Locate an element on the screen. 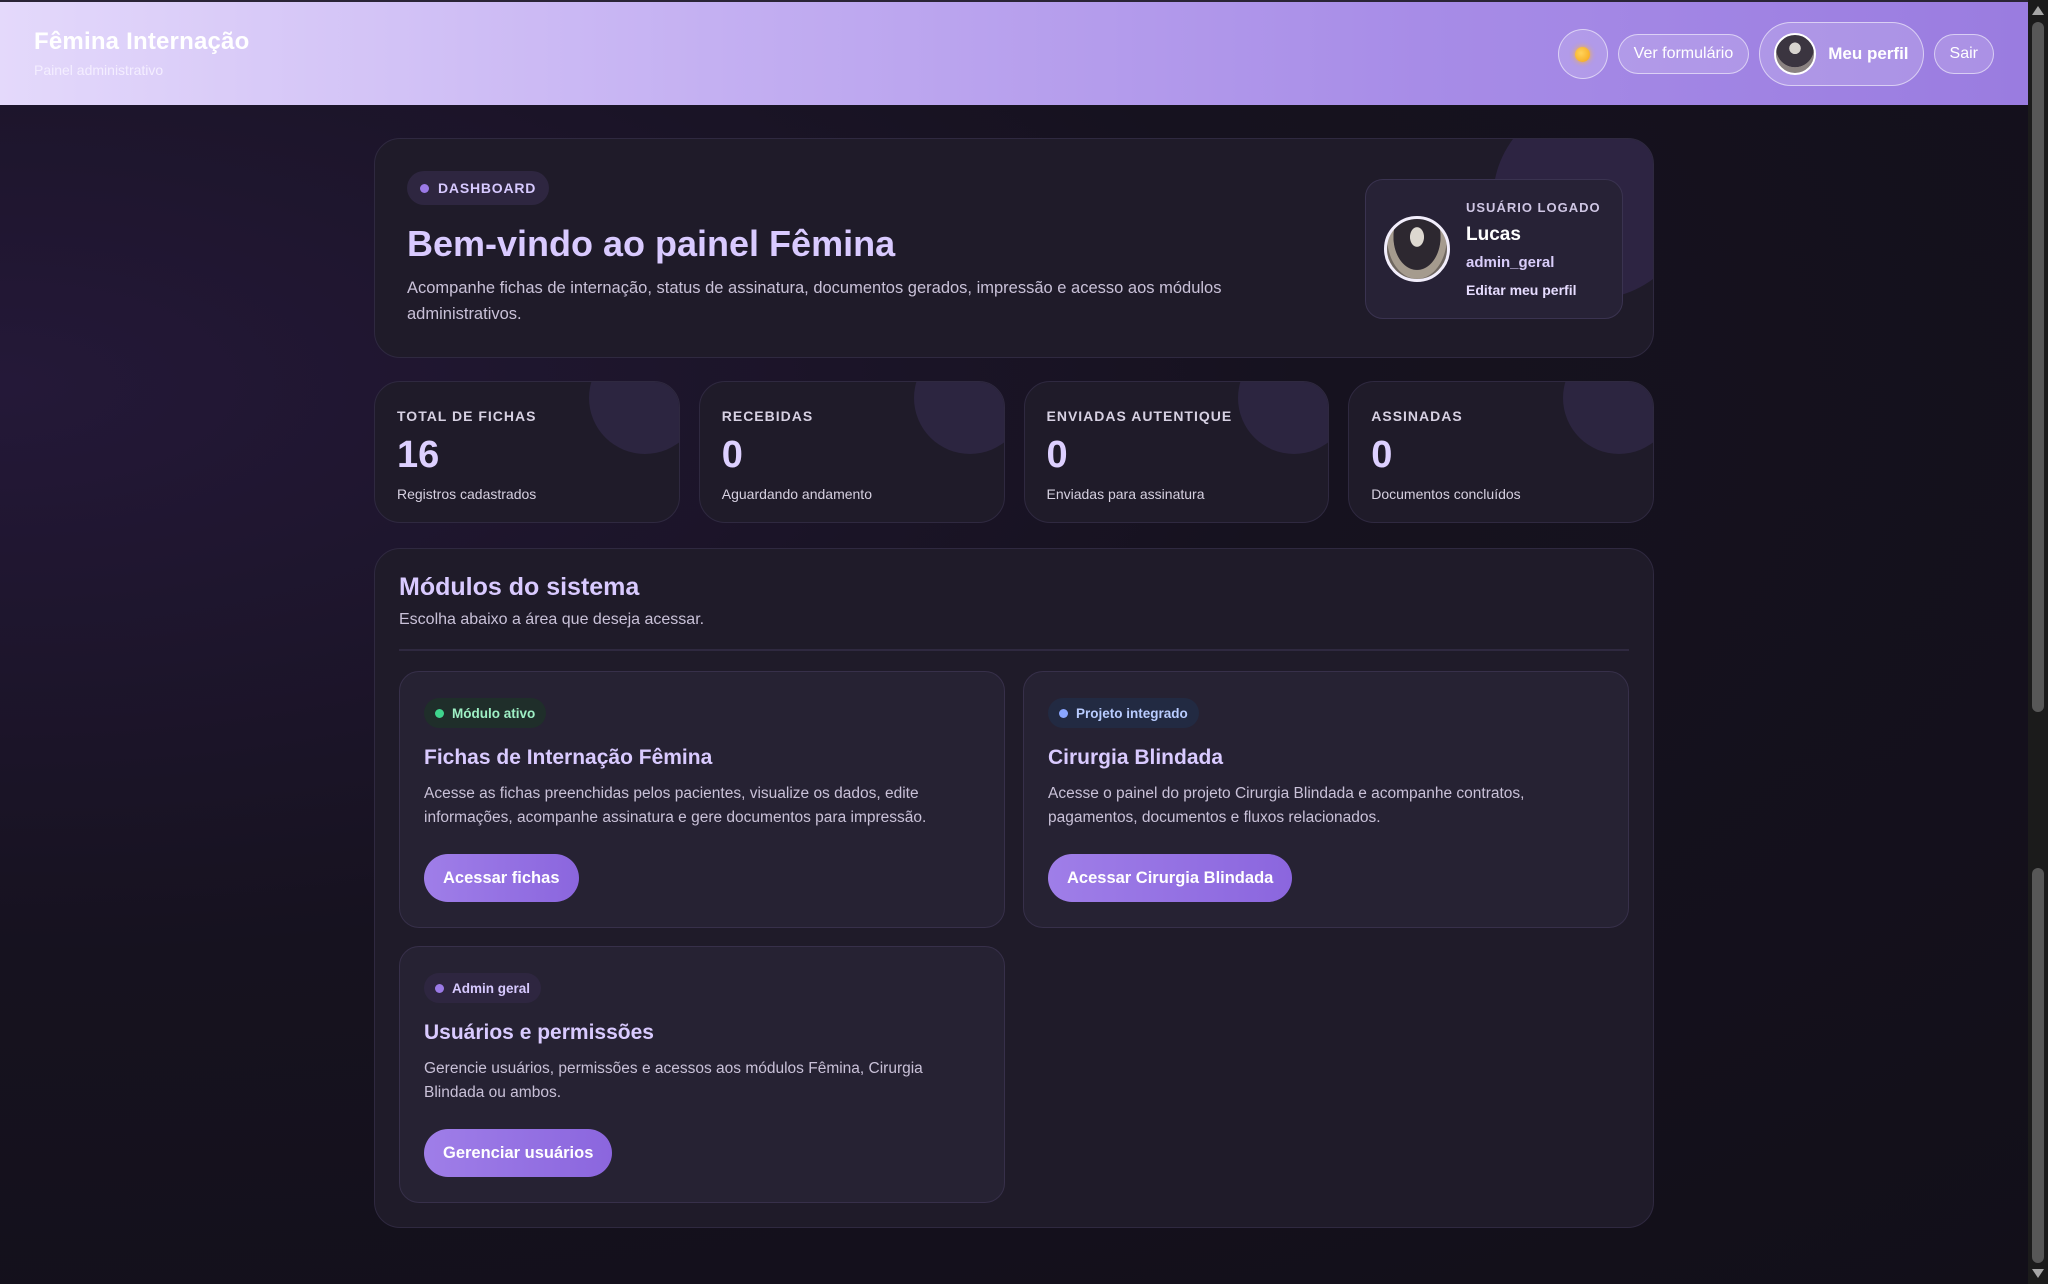 The image size is (2048, 1284). dashboard-badge-label: DASHBOARD is located at coordinates (487, 188).